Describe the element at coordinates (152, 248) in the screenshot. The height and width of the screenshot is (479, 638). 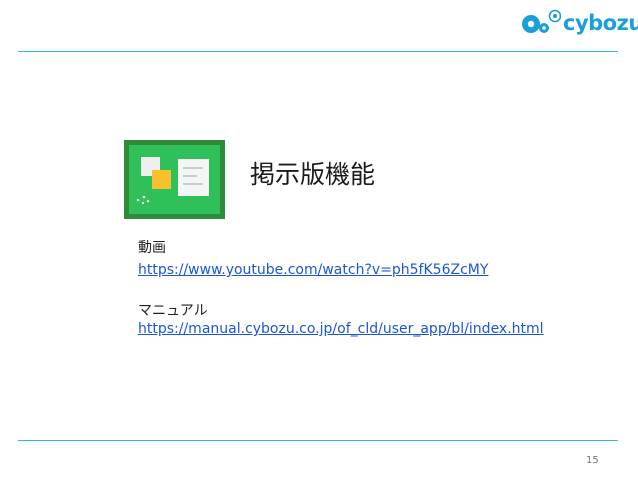
I see `video-label: 動画` at that location.